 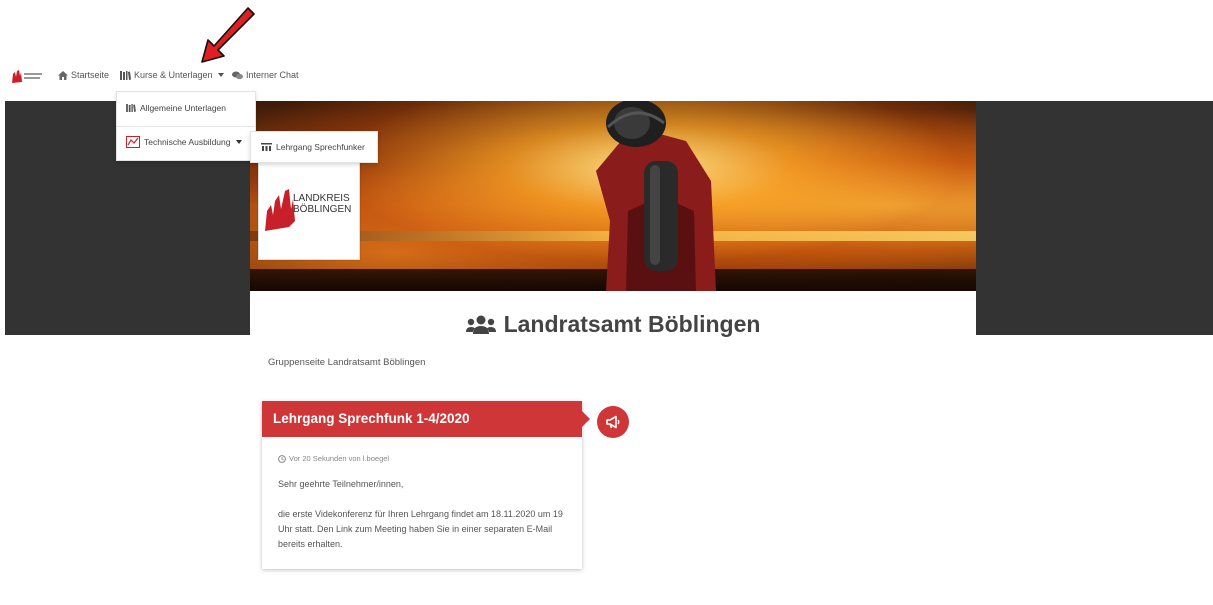 I want to click on nav-home: Startseite, so click(x=83, y=75).